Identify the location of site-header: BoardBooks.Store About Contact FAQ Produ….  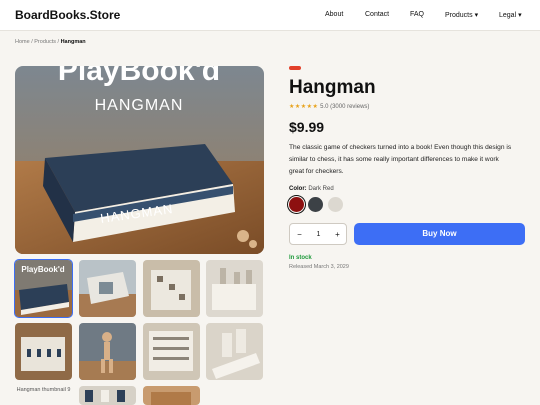
(270, 15).